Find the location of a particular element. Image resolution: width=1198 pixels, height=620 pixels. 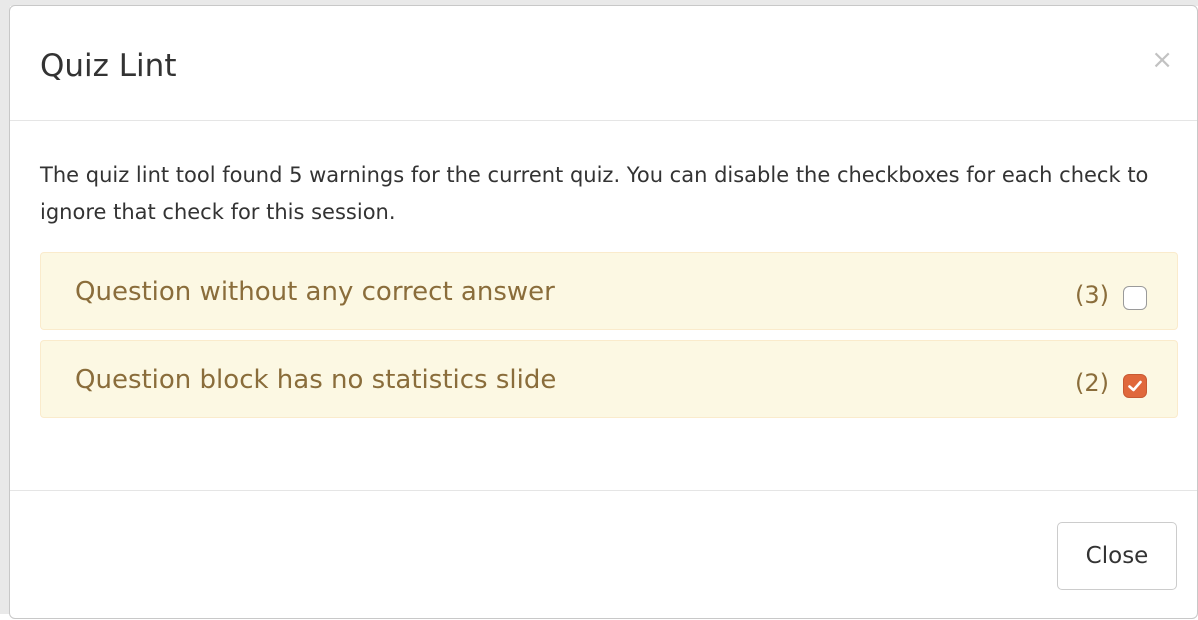

warning-count: (2) is located at coordinates (1092, 383).